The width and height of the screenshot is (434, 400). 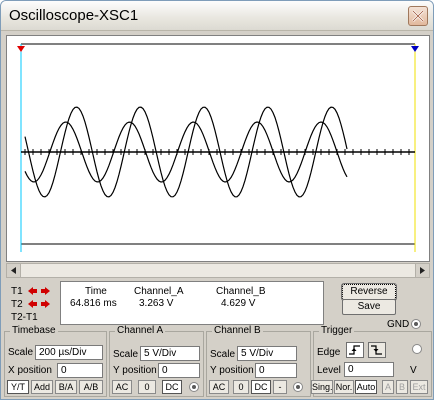 I want to click on channel-a-ypos-label: Y position, so click(x=135, y=370).